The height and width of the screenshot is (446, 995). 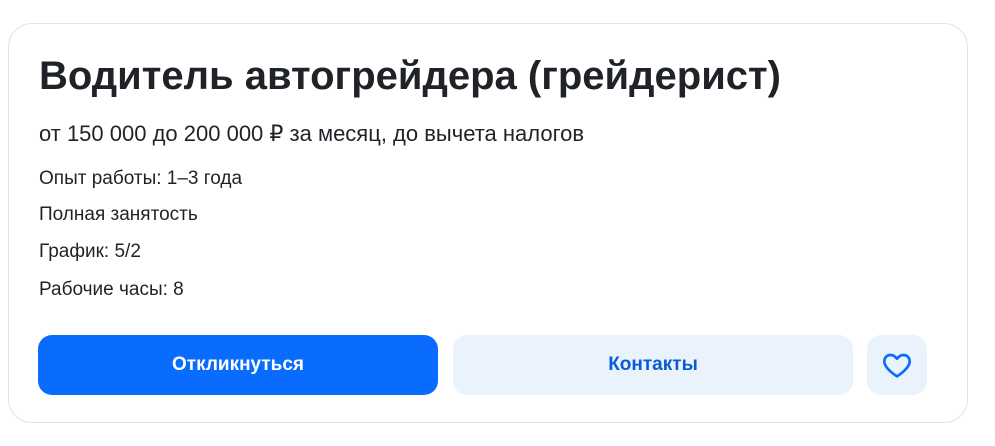 I want to click on heart-icon, so click(x=897, y=365).